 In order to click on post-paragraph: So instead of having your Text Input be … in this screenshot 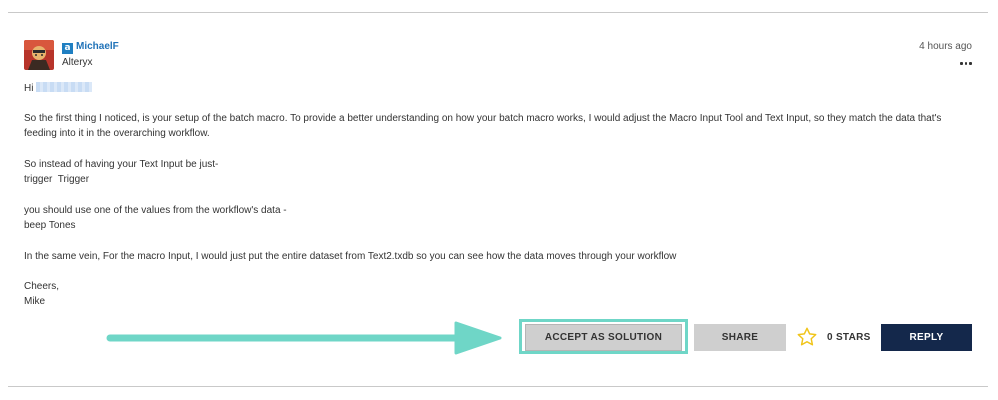, I will do `click(499, 172)`.